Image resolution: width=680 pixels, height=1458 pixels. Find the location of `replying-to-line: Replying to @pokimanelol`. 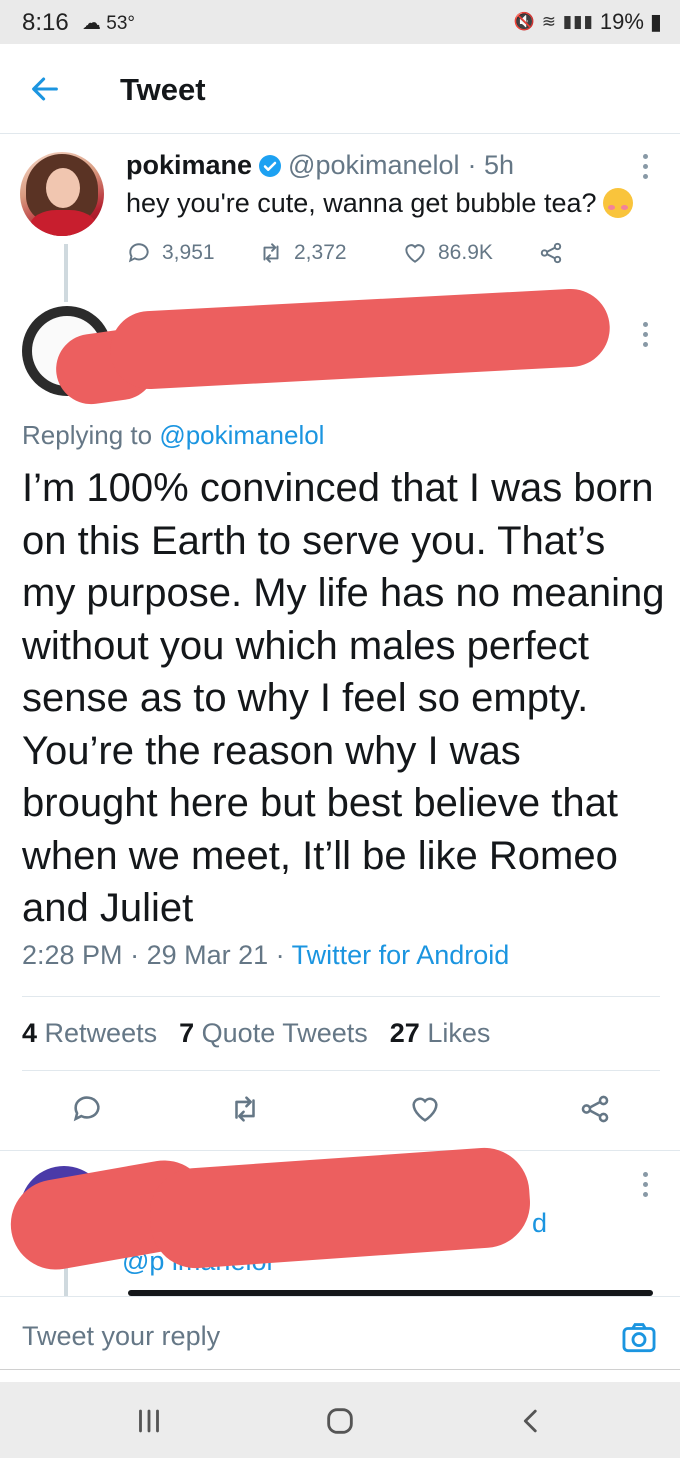

replying-to-line: Replying to @pokimanelol is located at coordinates (173, 435).